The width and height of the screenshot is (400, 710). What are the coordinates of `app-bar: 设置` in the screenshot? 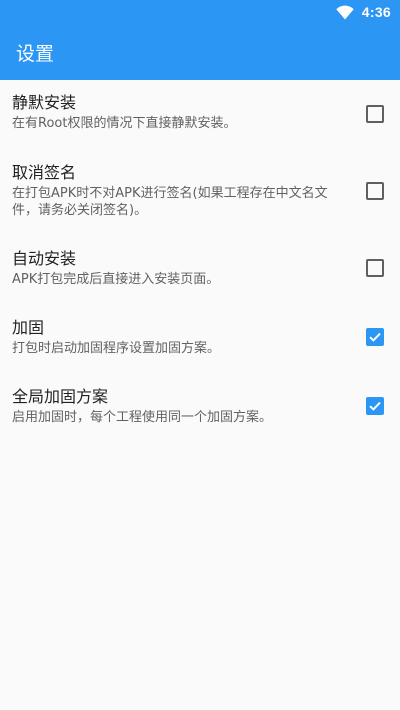 It's located at (200, 52).